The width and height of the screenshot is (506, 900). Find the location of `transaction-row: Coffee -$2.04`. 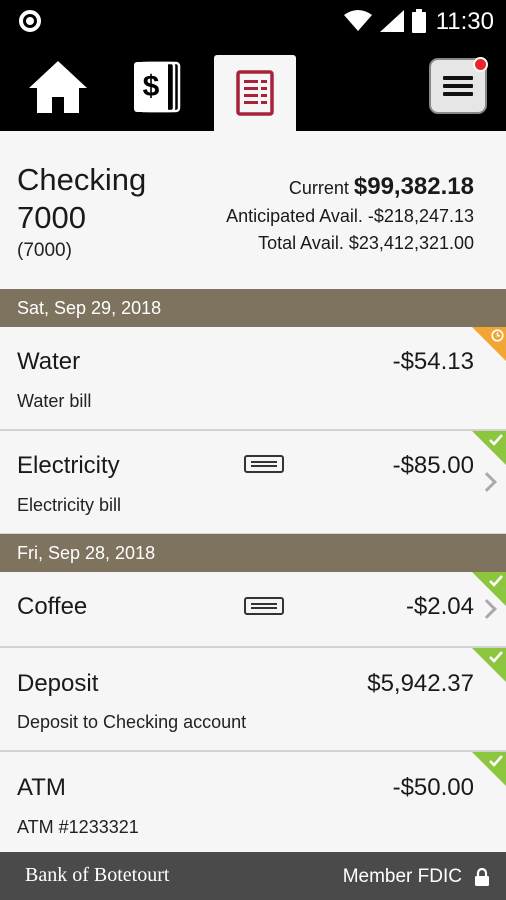

transaction-row: Coffee -$2.04 is located at coordinates (253, 610).